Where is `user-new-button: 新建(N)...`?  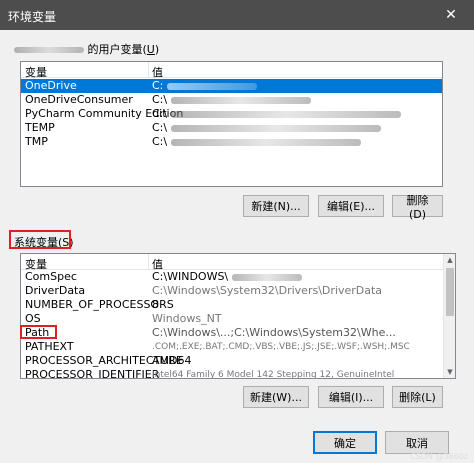
user-new-button: 新建(N)... is located at coordinates (276, 206).